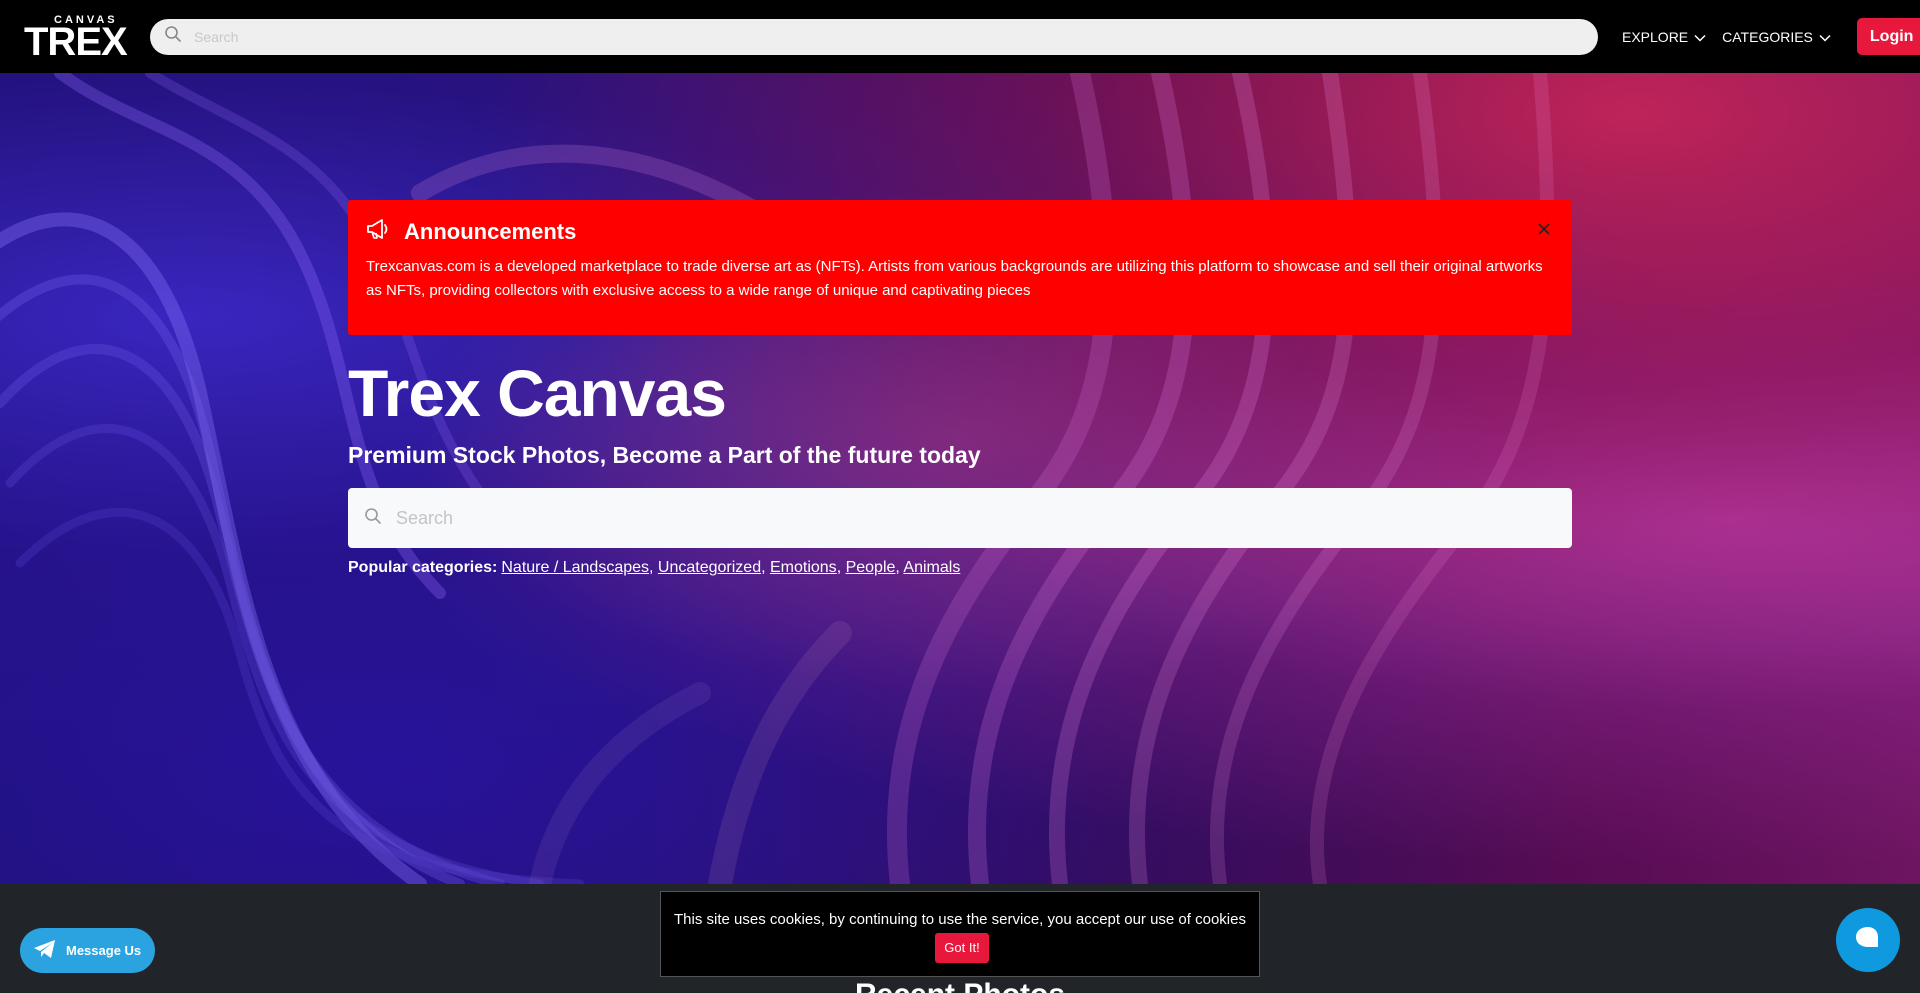 The width and height of the screenshot is (1920, 993). I want to click on announcement-header: Announcements, so click(960, 231).